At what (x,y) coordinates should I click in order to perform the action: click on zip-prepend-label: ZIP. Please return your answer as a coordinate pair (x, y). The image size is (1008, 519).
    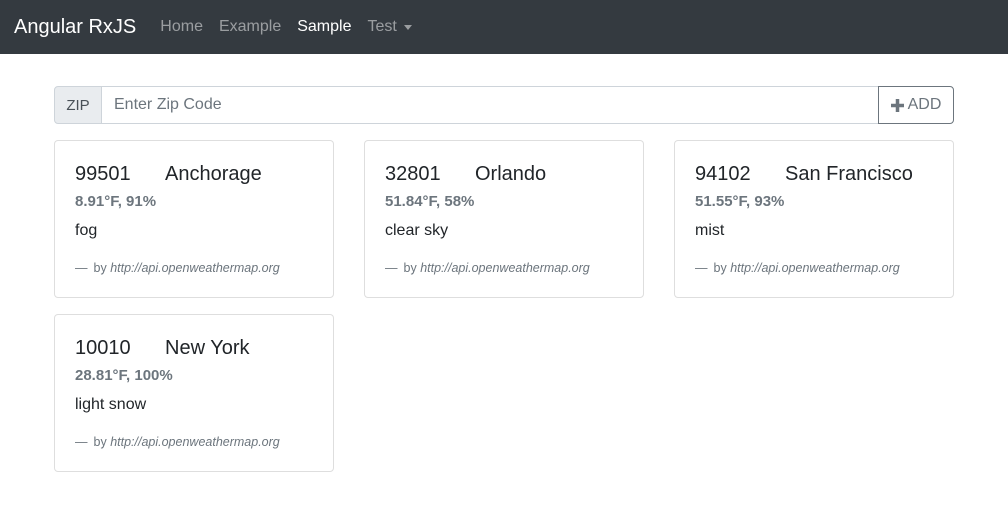
    Looking at the image, I should click on (78, 105).